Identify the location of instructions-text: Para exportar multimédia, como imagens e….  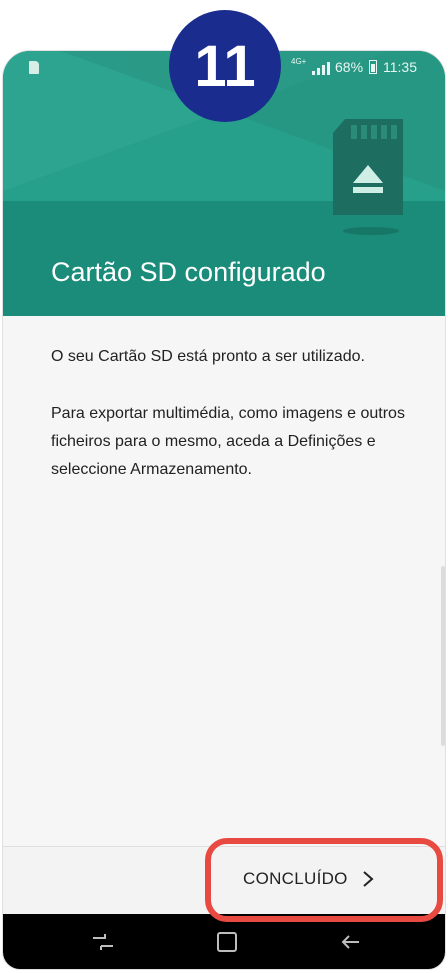
(228, 441).